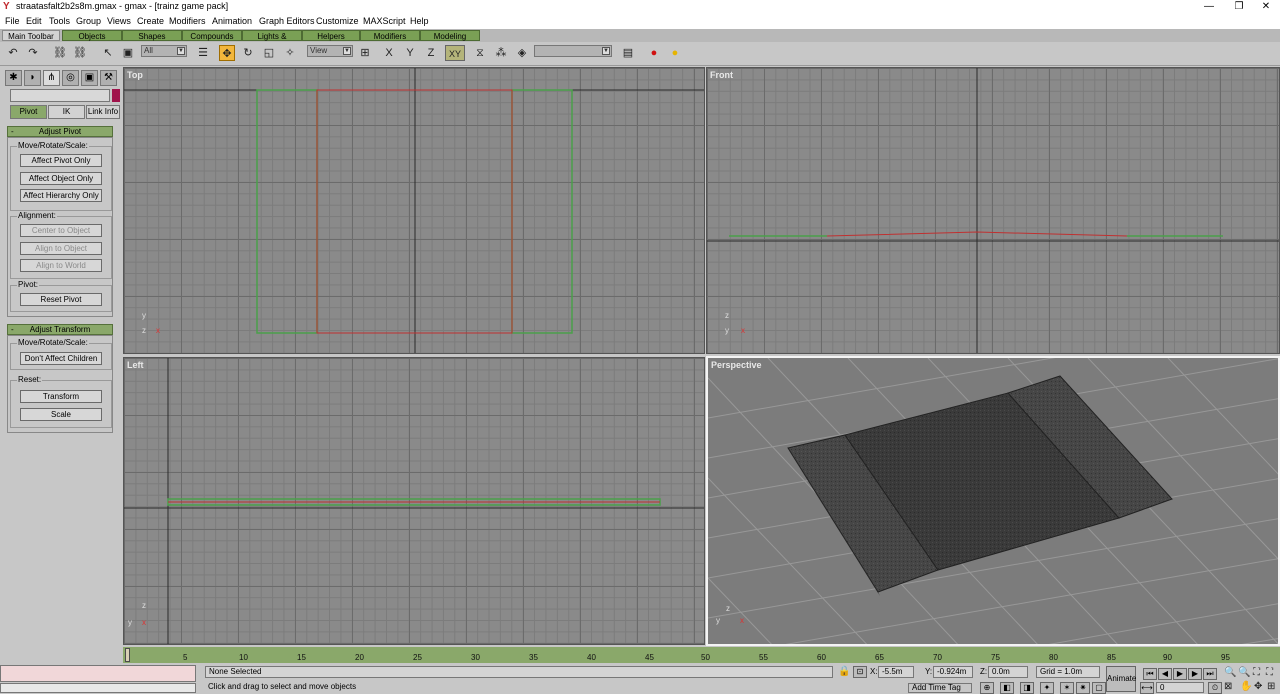 This screenshot has width=1280, height=694. I want to click on menu-graph-editors: Graph Editors, so click(287, 21).